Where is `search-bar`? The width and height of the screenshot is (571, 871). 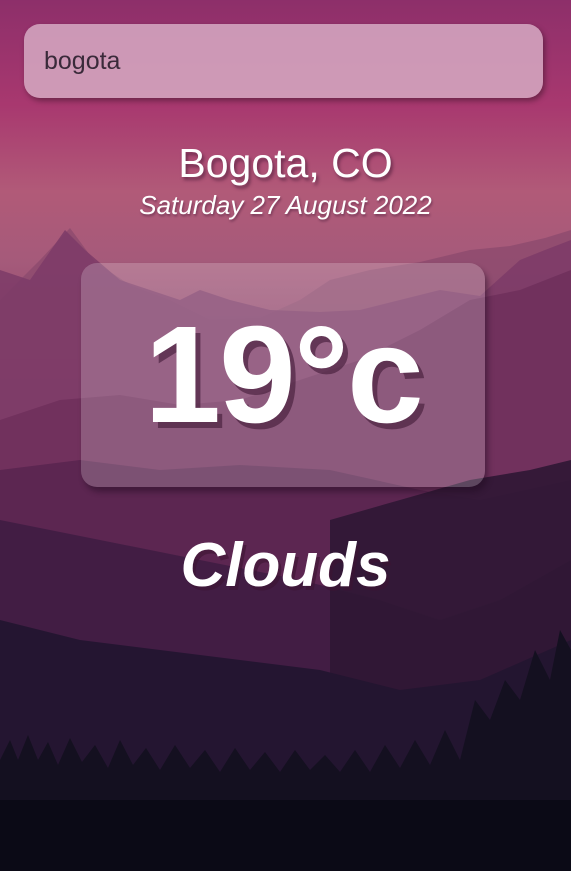
search-bar is located at coordinates (283, 61).